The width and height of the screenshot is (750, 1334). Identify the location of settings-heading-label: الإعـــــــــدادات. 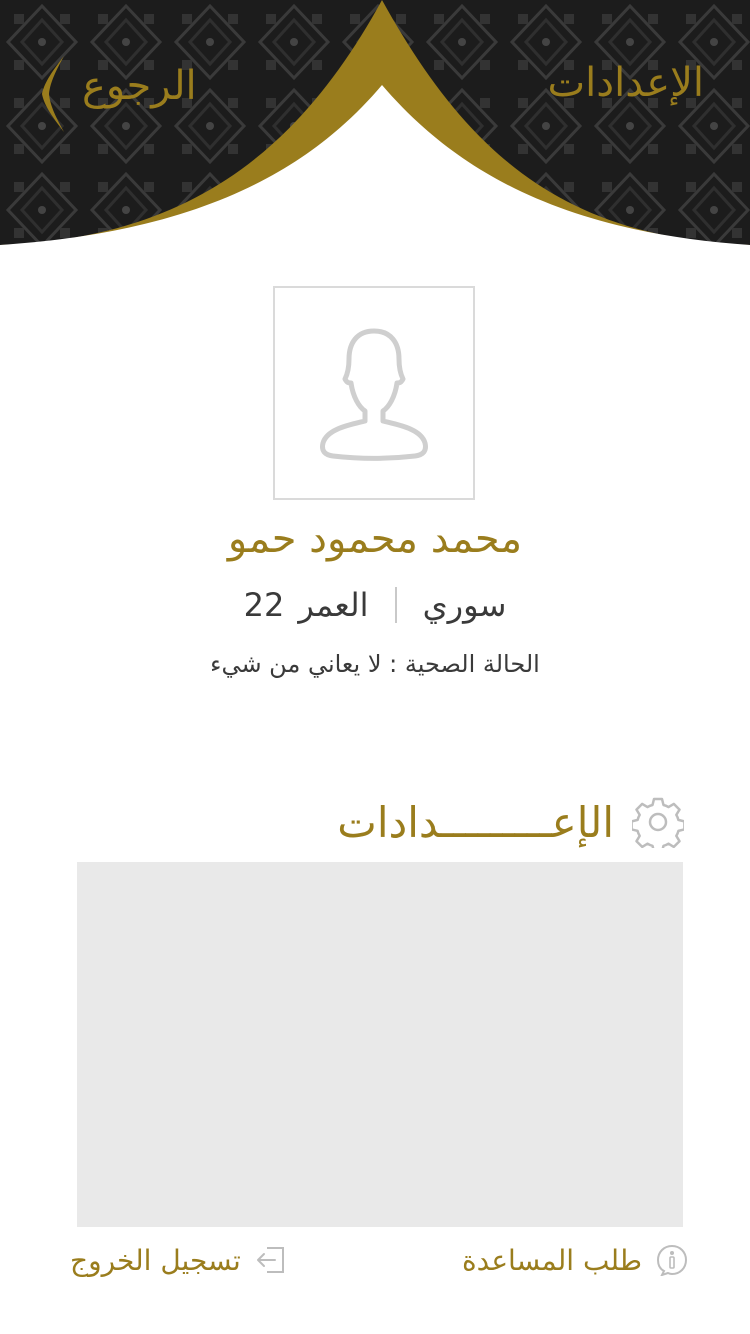
(475, 822).